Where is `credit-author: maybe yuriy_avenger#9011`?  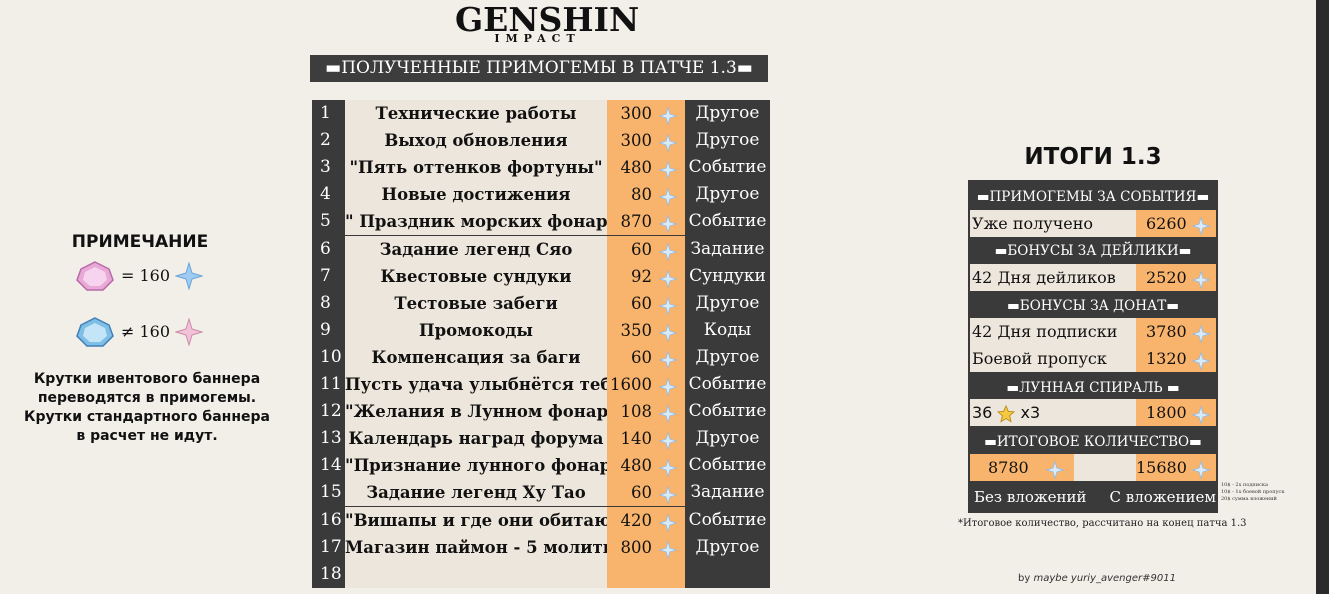 credit-author: maybe yuriy_avenger#9011 is located at coordinates (1104, 578).